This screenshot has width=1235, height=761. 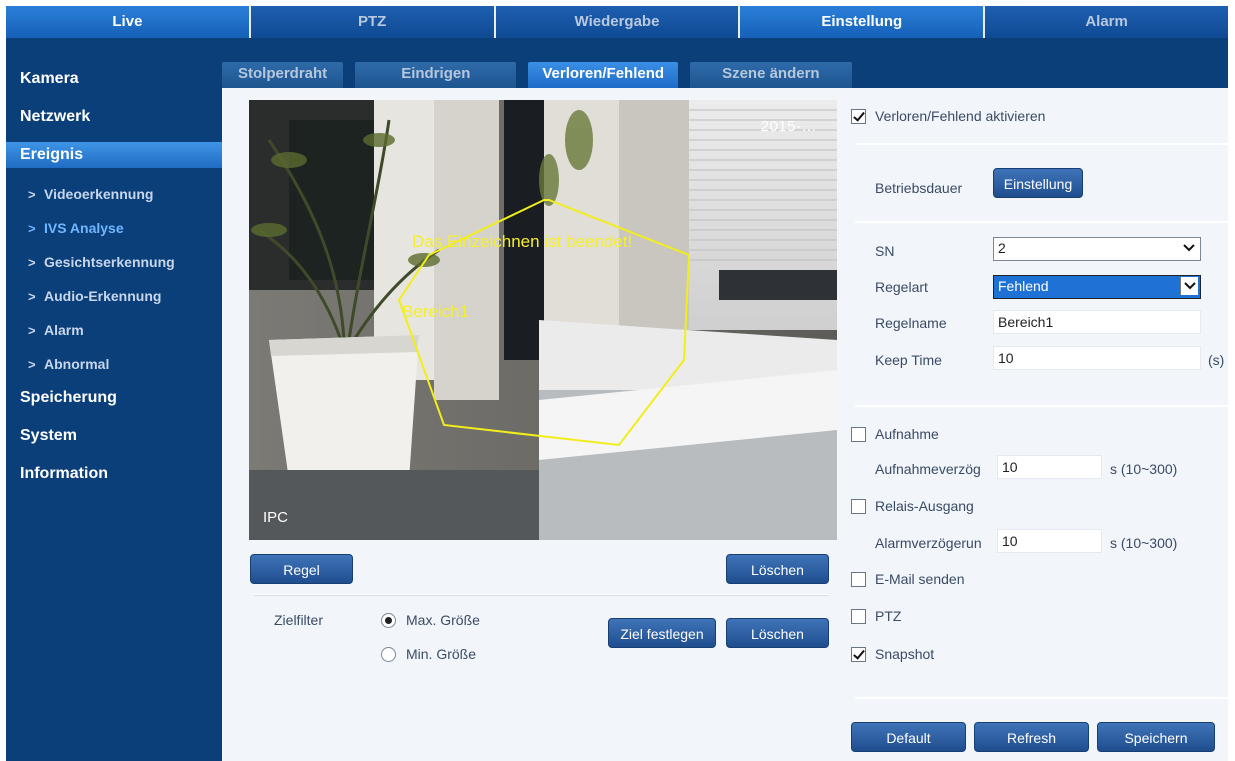 What do you see at coordinates (114, 480) in the screenshot?
I see `sidebar-item-information: Information` at bounding box center [114, 480].